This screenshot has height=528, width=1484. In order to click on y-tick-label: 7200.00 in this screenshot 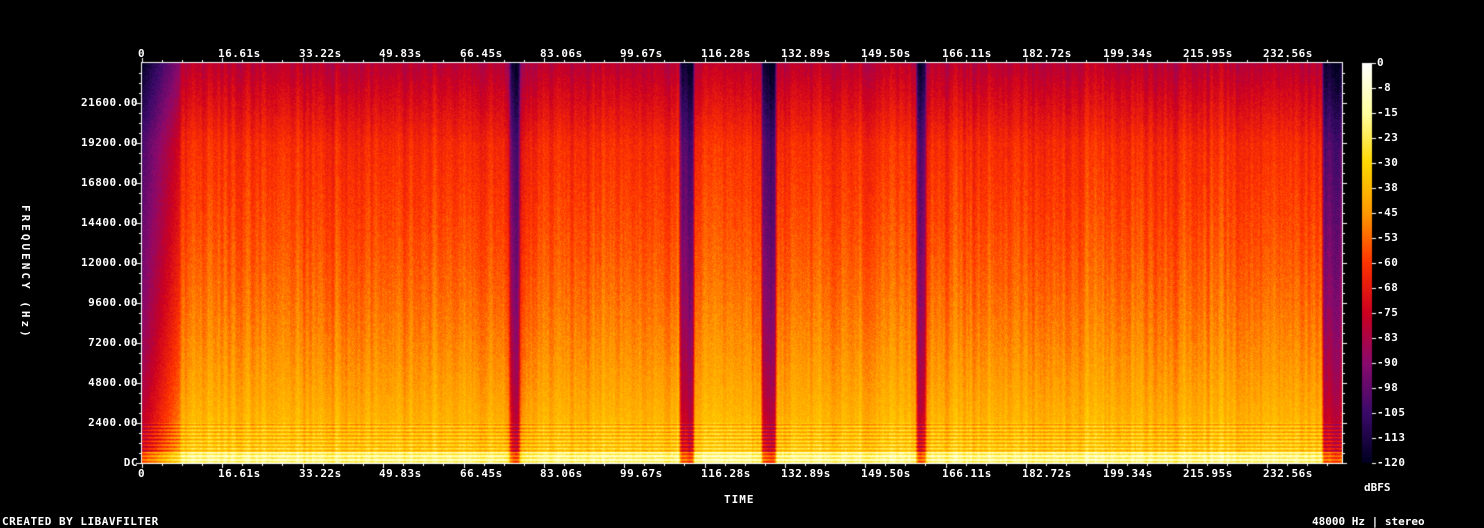, I will do `click(113, 342)`.